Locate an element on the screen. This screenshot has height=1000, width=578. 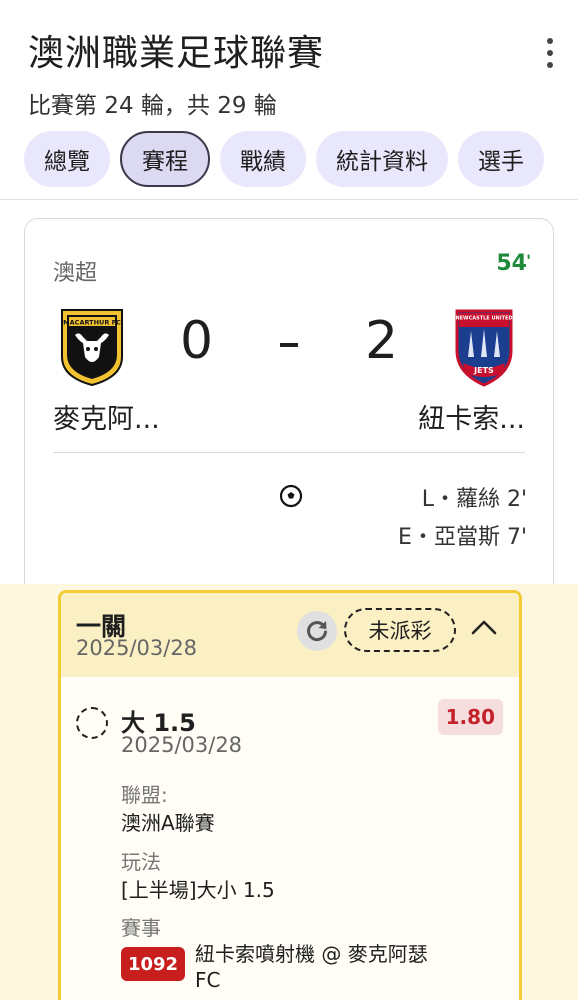
tab-bar: 總覽 賽程 戰績 統計資料 選手 is located at coordinates (284, 159).